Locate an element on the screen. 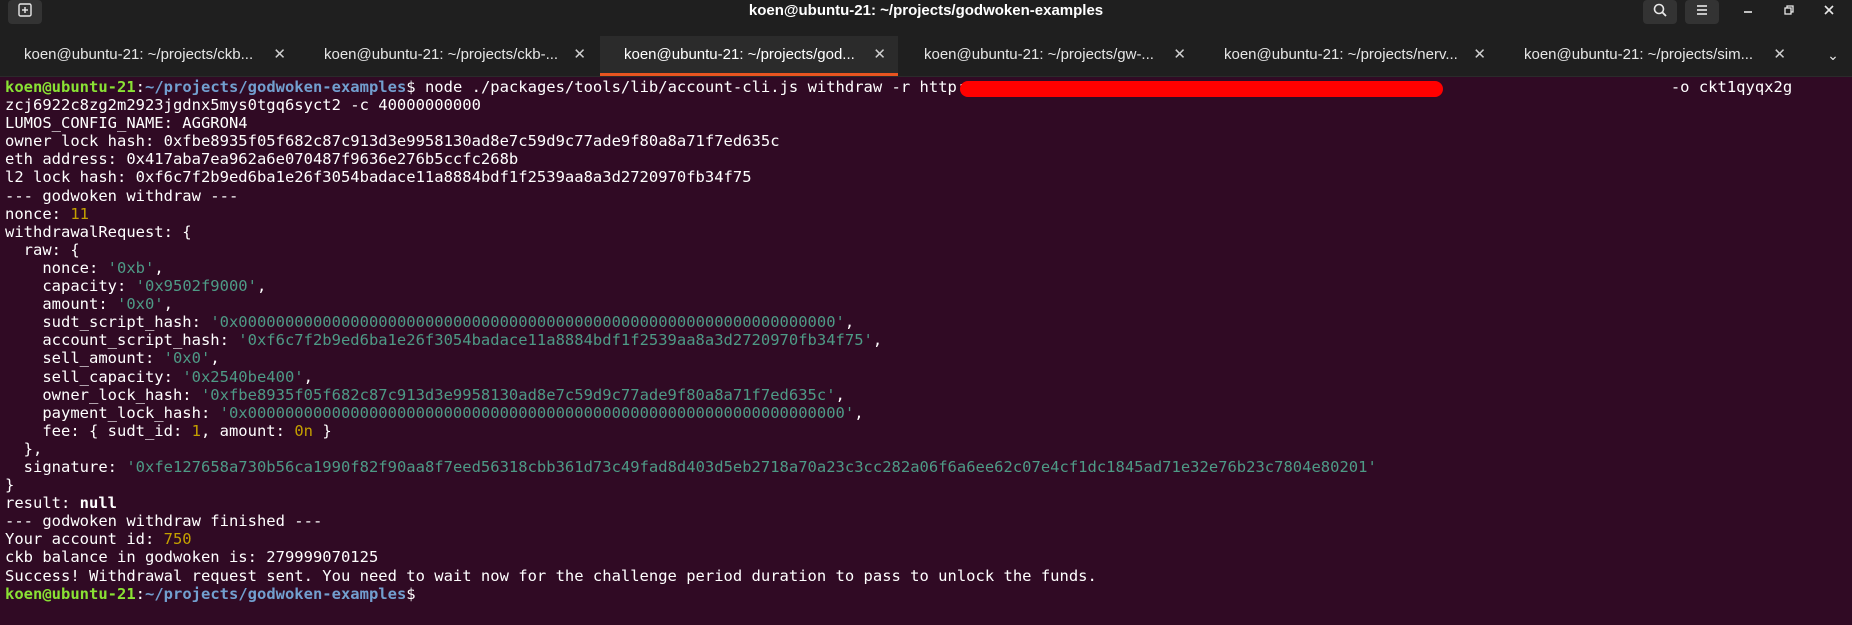 The width and height of the screenshot is (1852, 625). output-line: nonce: '0xb', is located at coordinates (84, 267).